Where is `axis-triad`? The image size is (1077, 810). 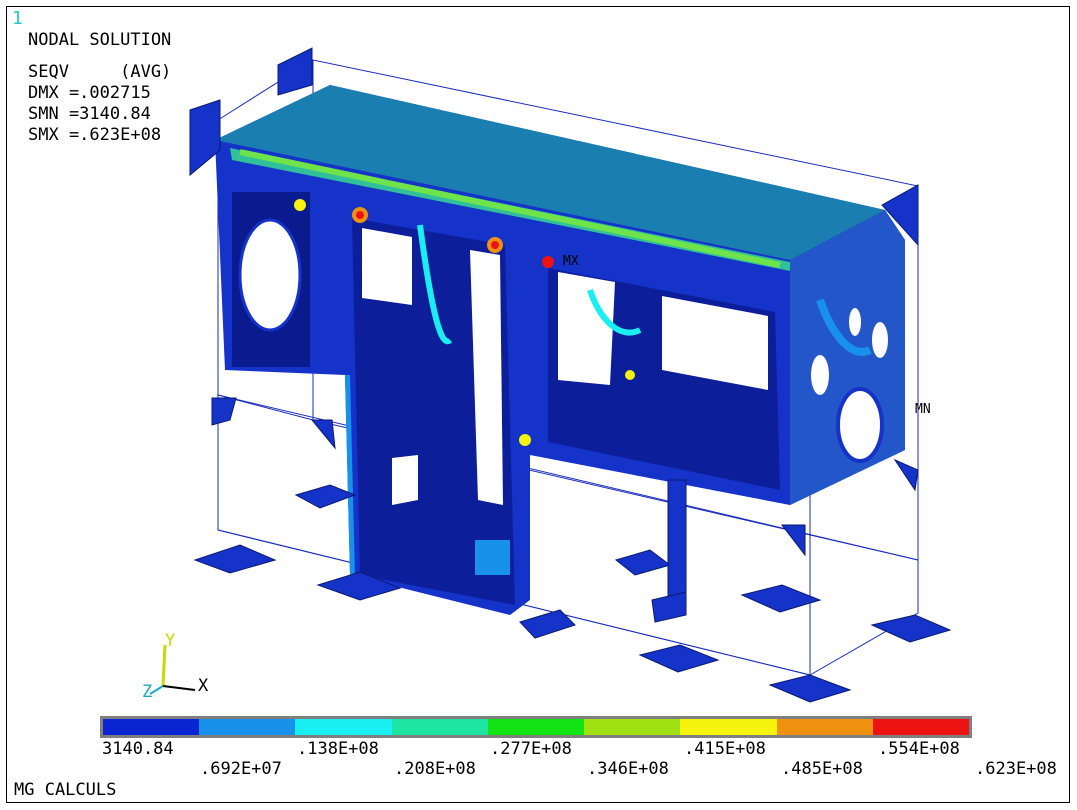 axis-triad is located at coordinates (172, 669).